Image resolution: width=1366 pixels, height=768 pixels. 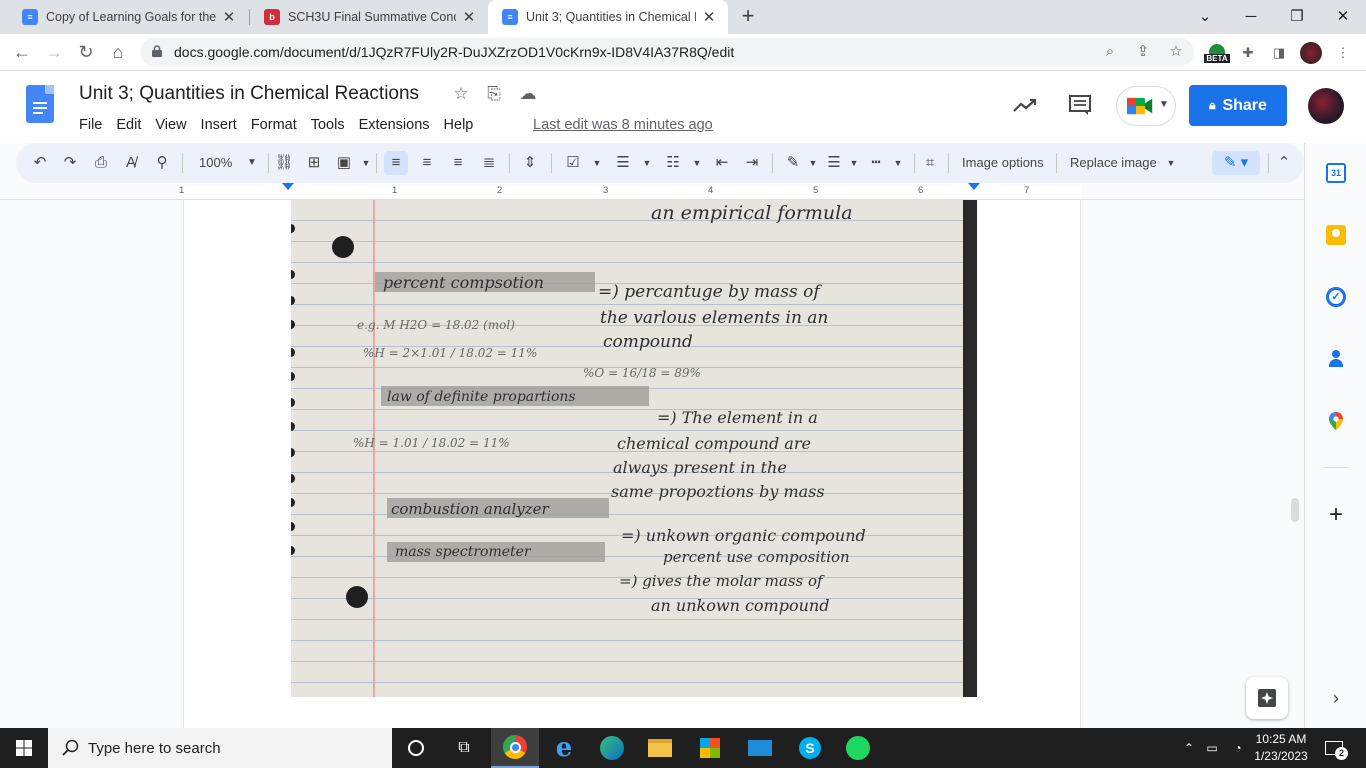 What do you see at coordinates (40, 104) in the screenshot?
I see `google-docs-logo-icon` at bounding box center [40, 104].